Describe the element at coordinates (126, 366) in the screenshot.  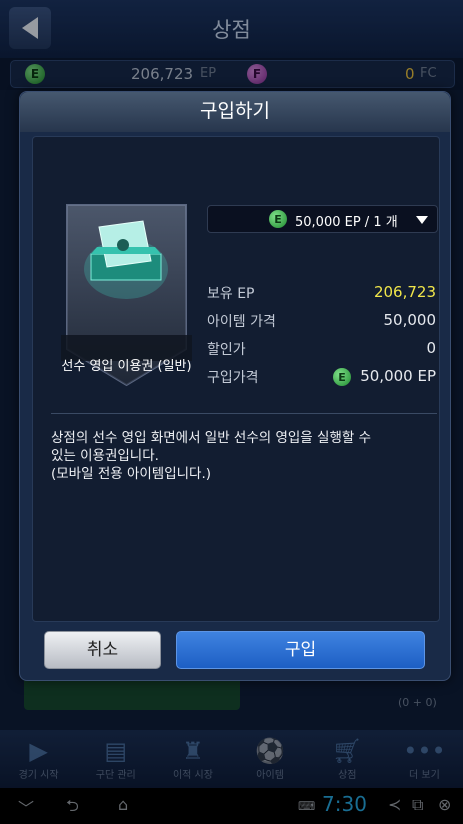
I see `item-name: 선수 영입 이용권 (일반)` at that location.